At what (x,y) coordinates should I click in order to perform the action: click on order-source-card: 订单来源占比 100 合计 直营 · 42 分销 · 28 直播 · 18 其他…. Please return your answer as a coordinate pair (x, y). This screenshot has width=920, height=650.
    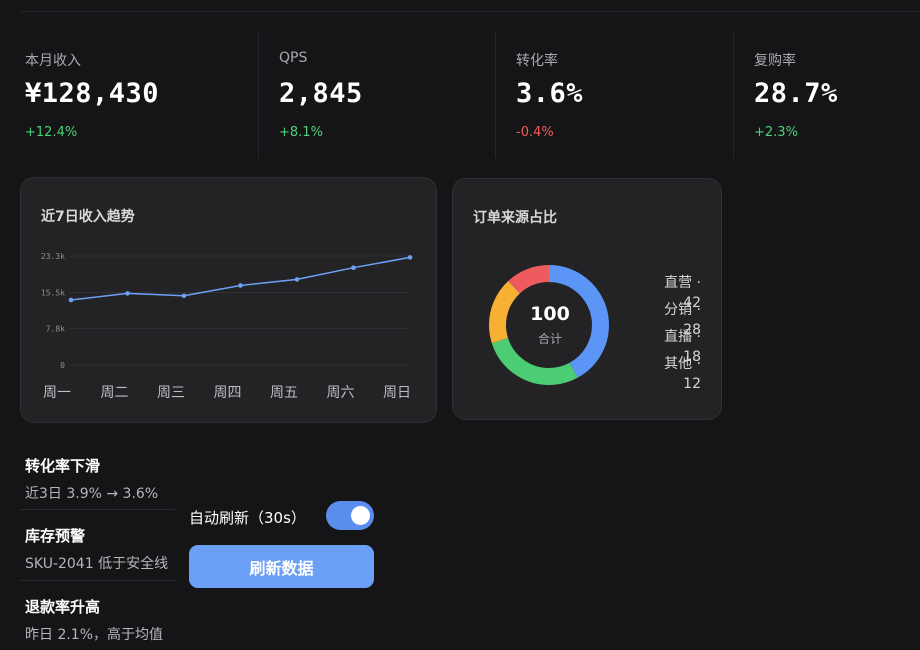
    Looking at the image, I should click on (587, 299).